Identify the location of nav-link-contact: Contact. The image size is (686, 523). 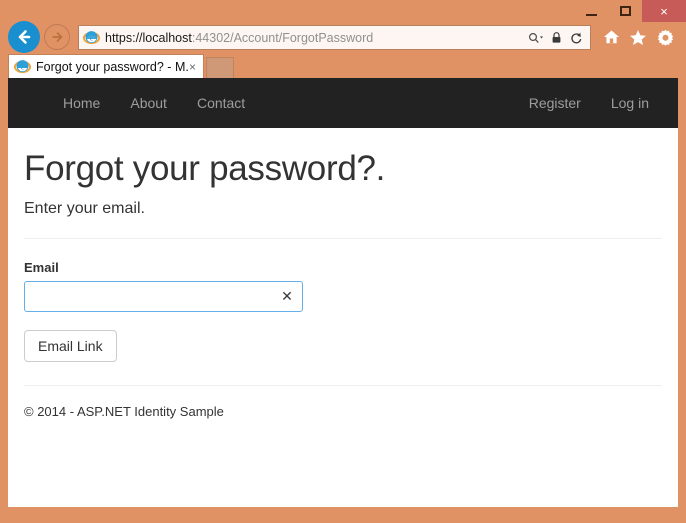
(221, 103).